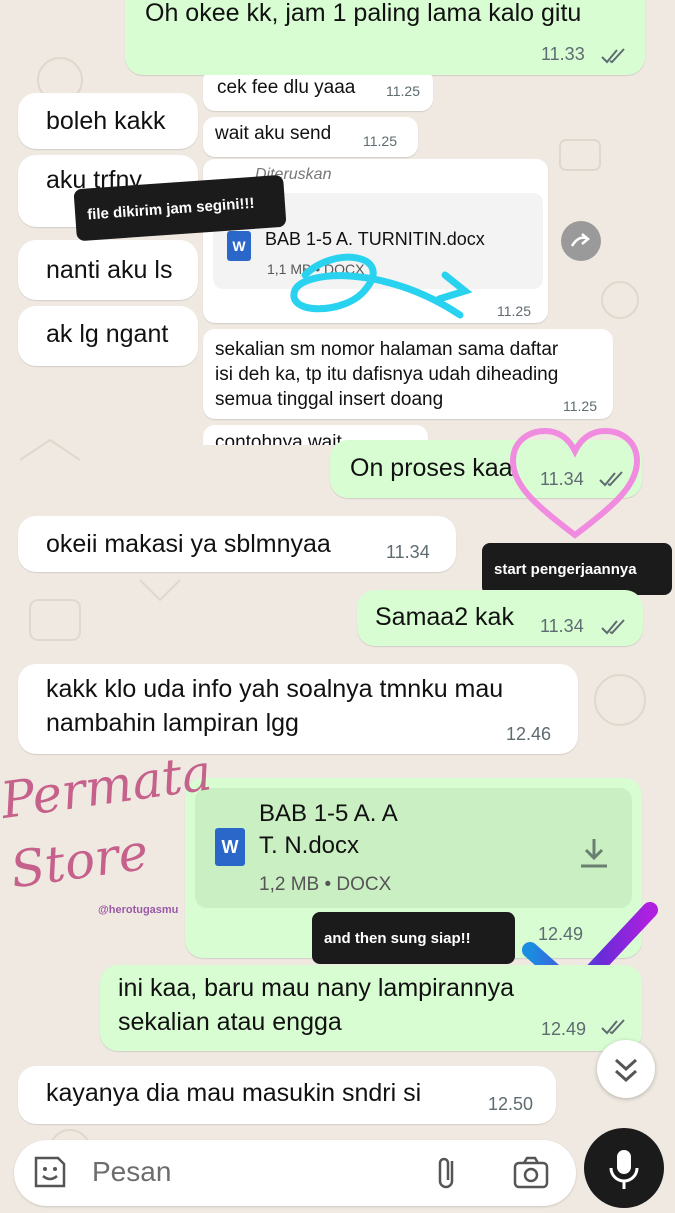 The height and width of the screenshot is (1213, 675). I want to click on message-text: nanti aku ls, so click(109, 270).